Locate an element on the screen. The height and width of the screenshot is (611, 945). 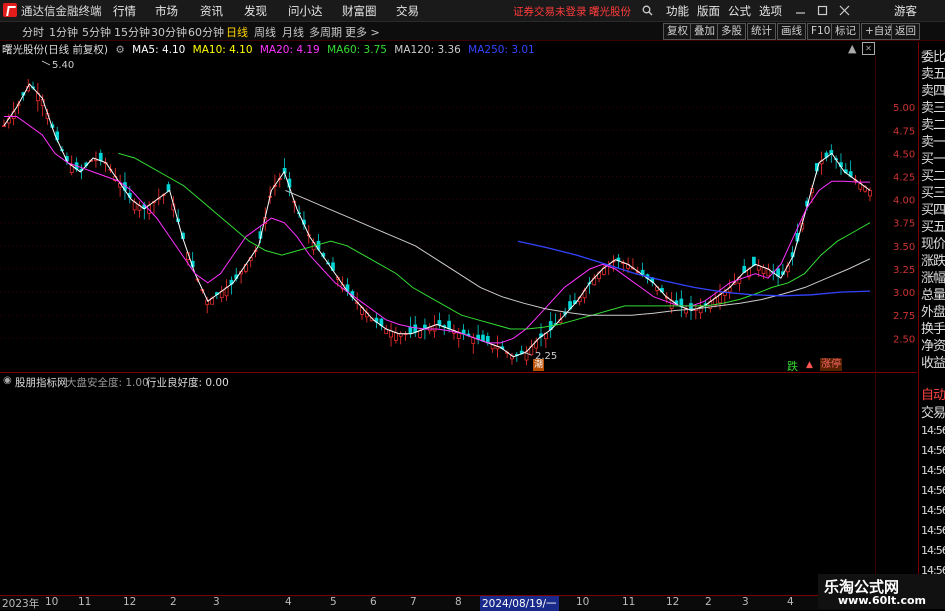
date-tick-1: 10 is located at coordinates (52, 602).